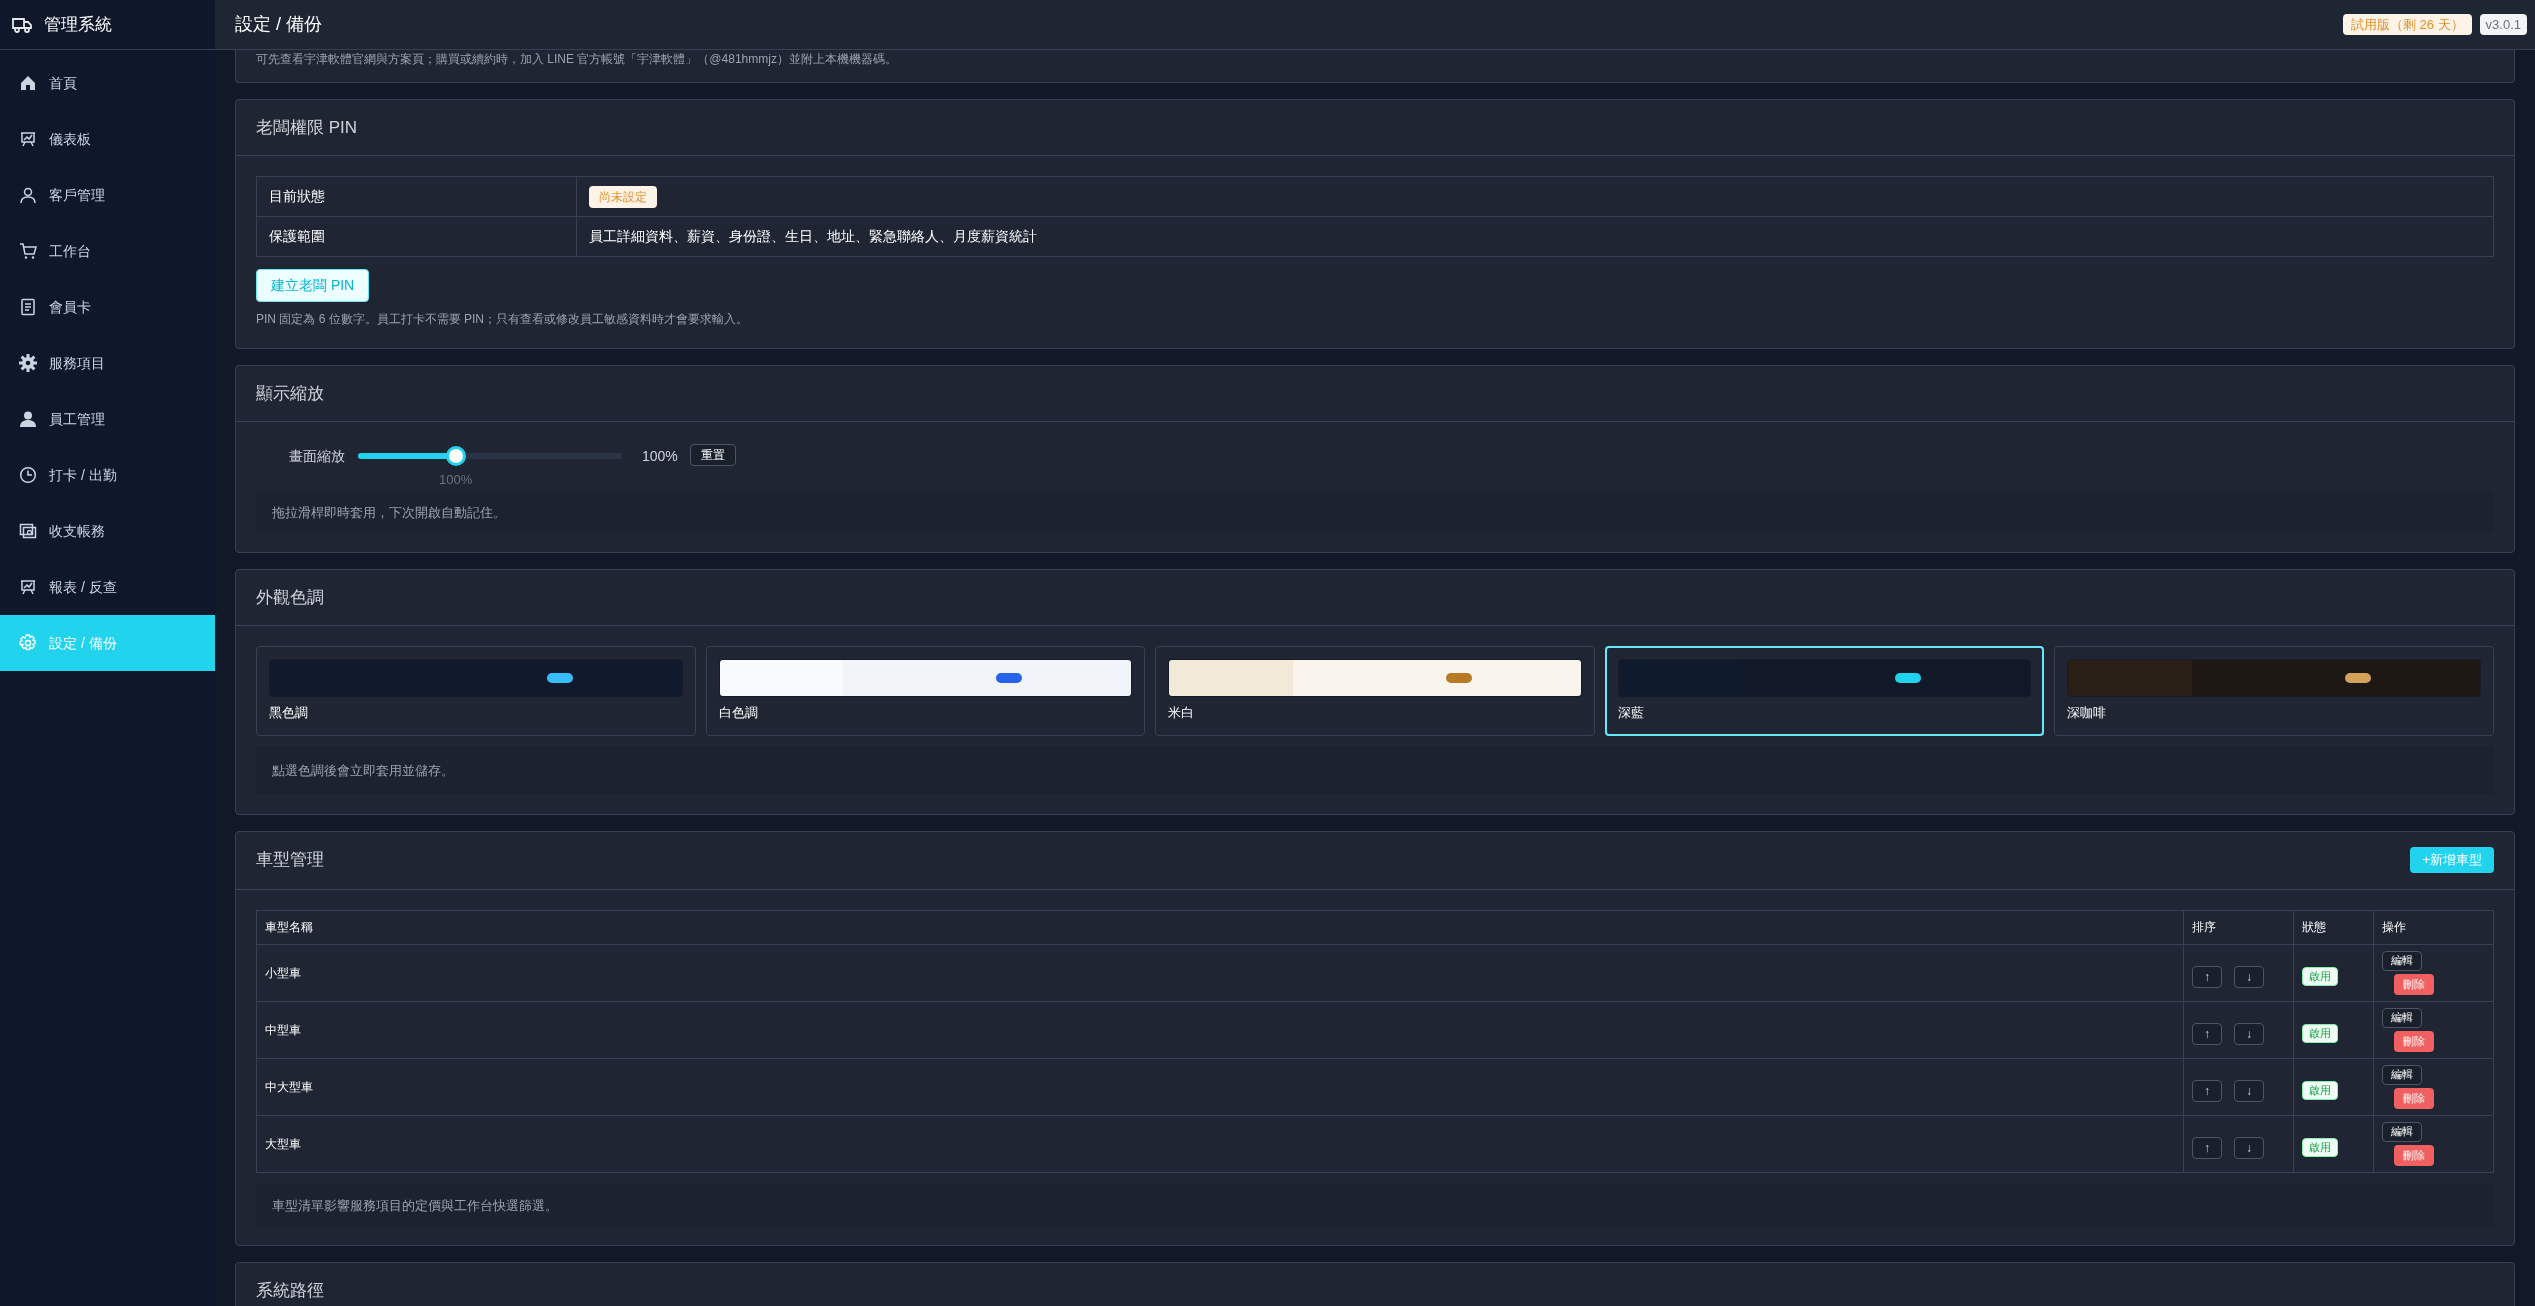 This screenshot has height=1306, width=2535. What do you see at coordinates (107, 307) in the screenshot?
I see `sidebar-item: 會員卡` at bounding box center [107, 307].